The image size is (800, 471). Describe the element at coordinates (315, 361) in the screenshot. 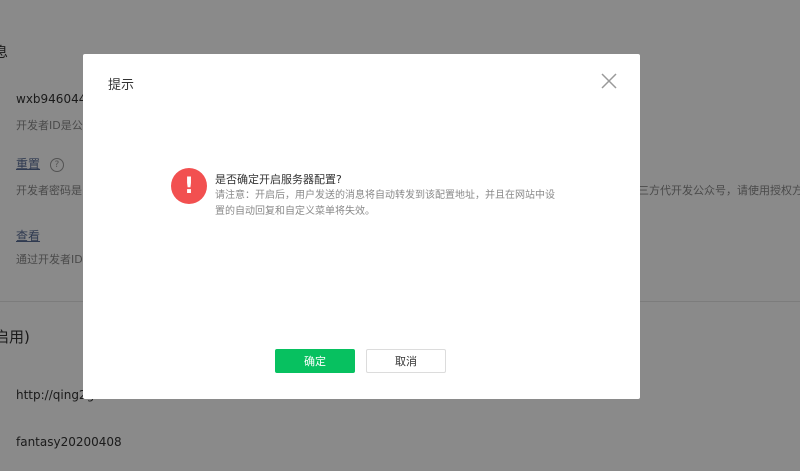

I see `confirm-button: 确定` at that location.